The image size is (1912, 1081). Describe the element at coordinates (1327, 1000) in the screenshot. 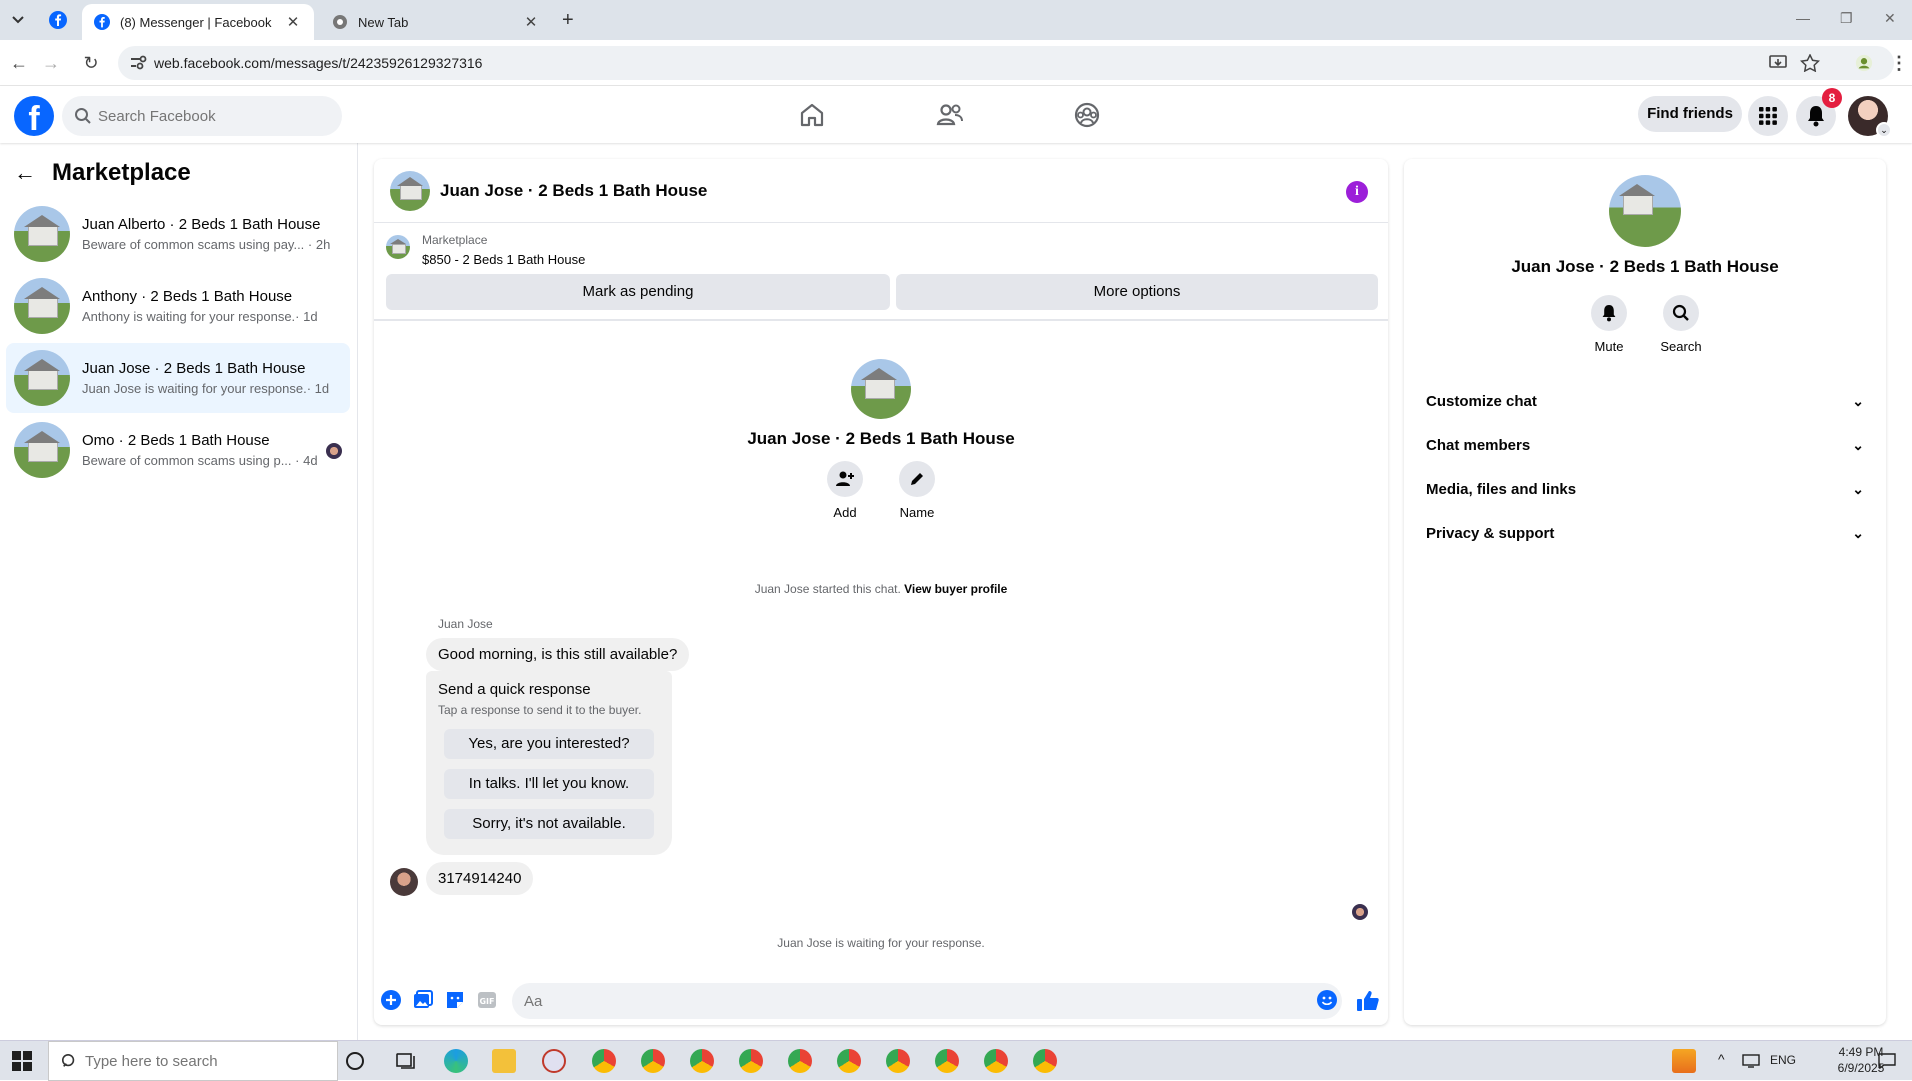

I see `emoji-icon` at that location.